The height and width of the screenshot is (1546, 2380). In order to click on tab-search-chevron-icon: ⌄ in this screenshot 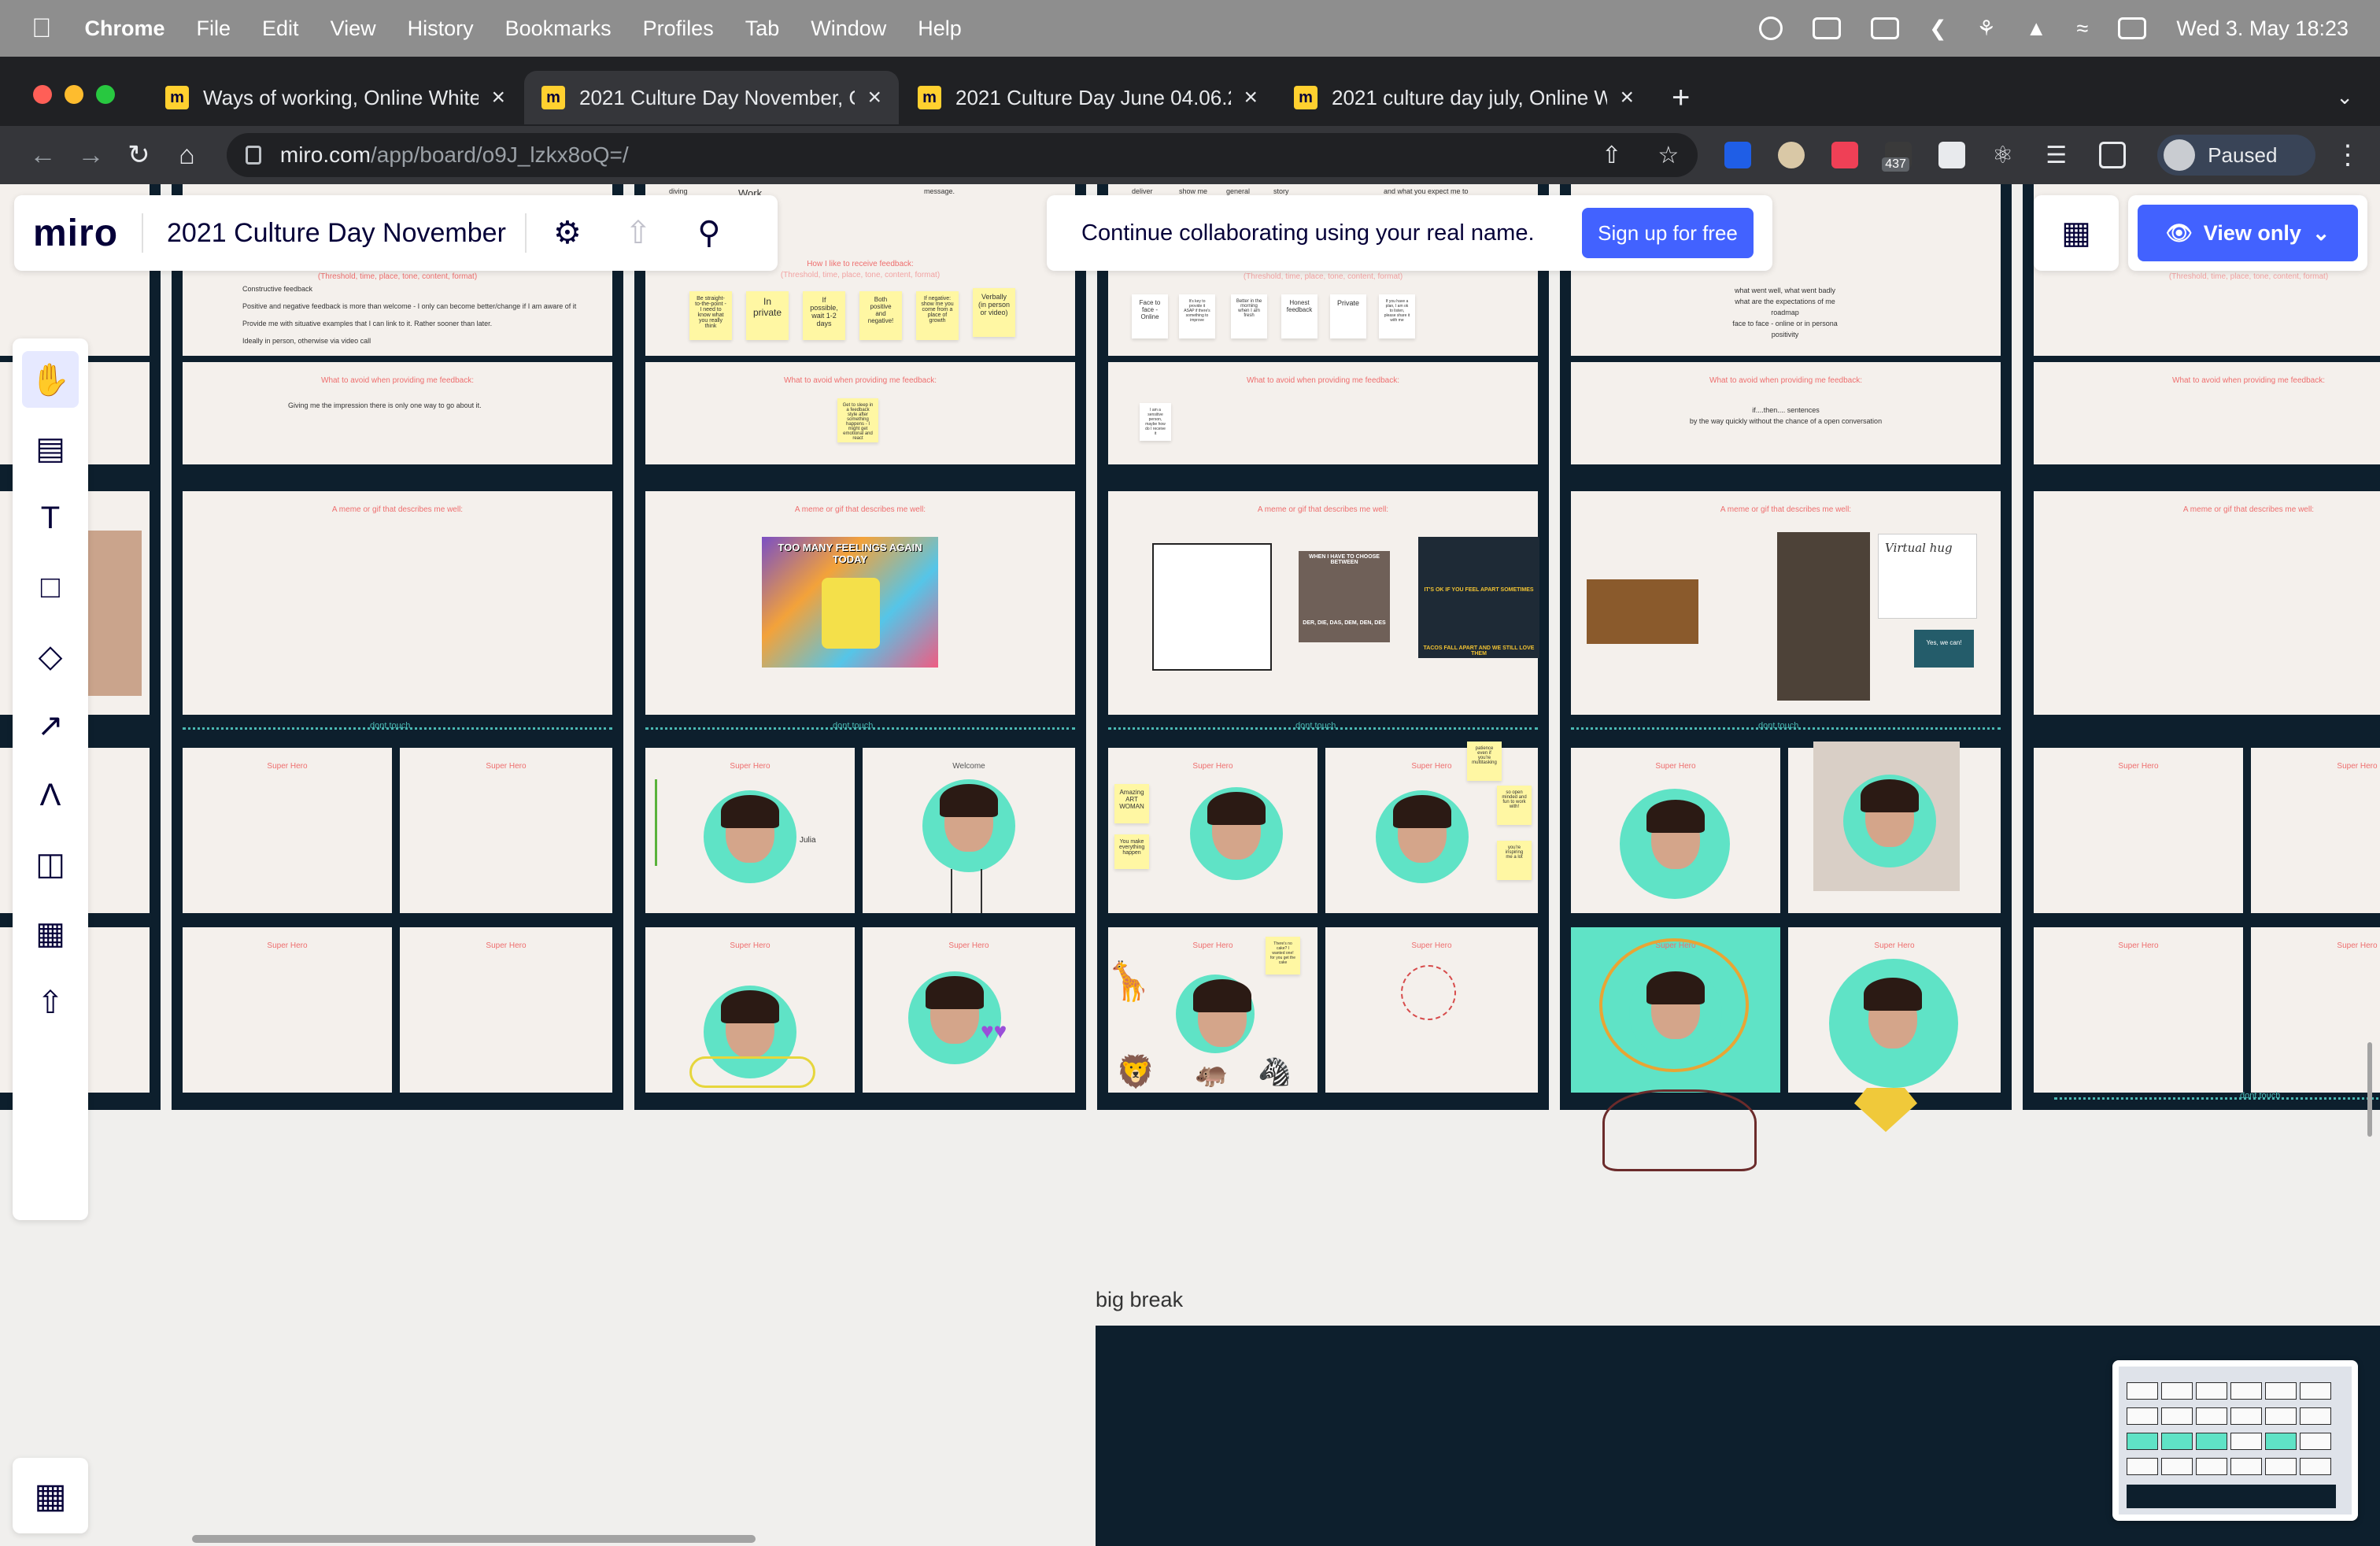, I will do `click(2344, 97)`.